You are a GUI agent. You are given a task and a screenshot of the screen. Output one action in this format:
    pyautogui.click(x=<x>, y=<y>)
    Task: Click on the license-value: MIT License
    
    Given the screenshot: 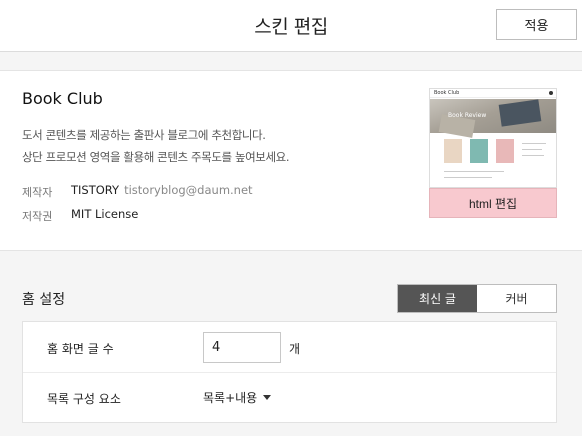 What is the action you would take?
    pyautogui.click(x=105, y=214)
    